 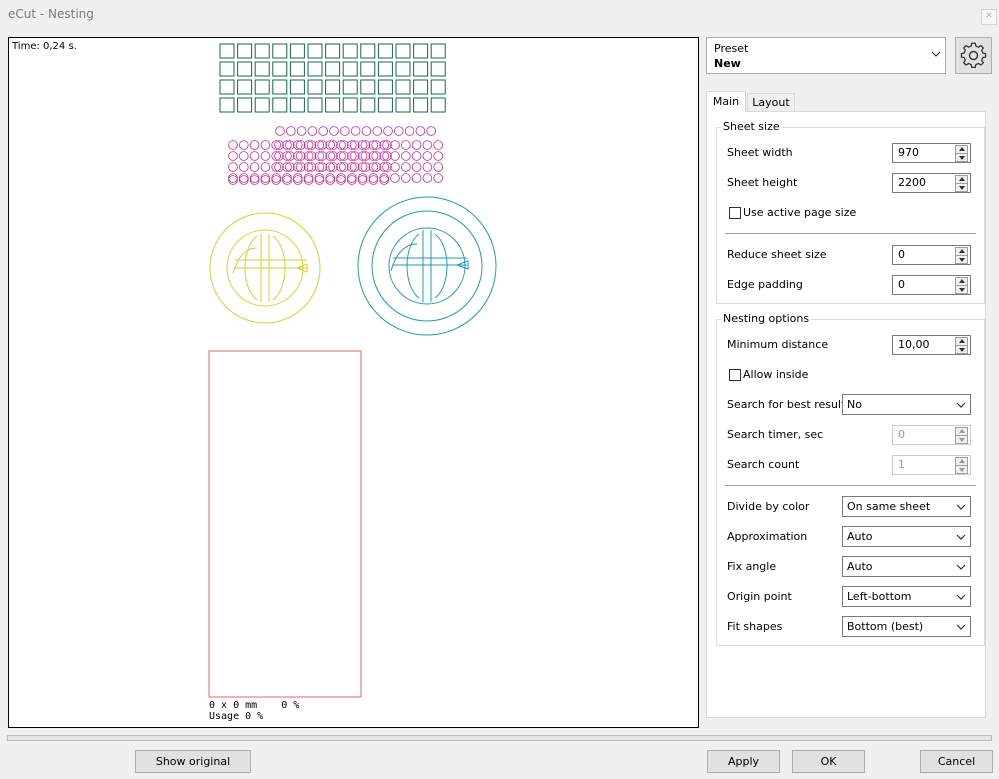 What do you see at coordinates (931, 153) in the screenshot?
I see `sheet-width-input: 970` at bounding box center [931, 153].